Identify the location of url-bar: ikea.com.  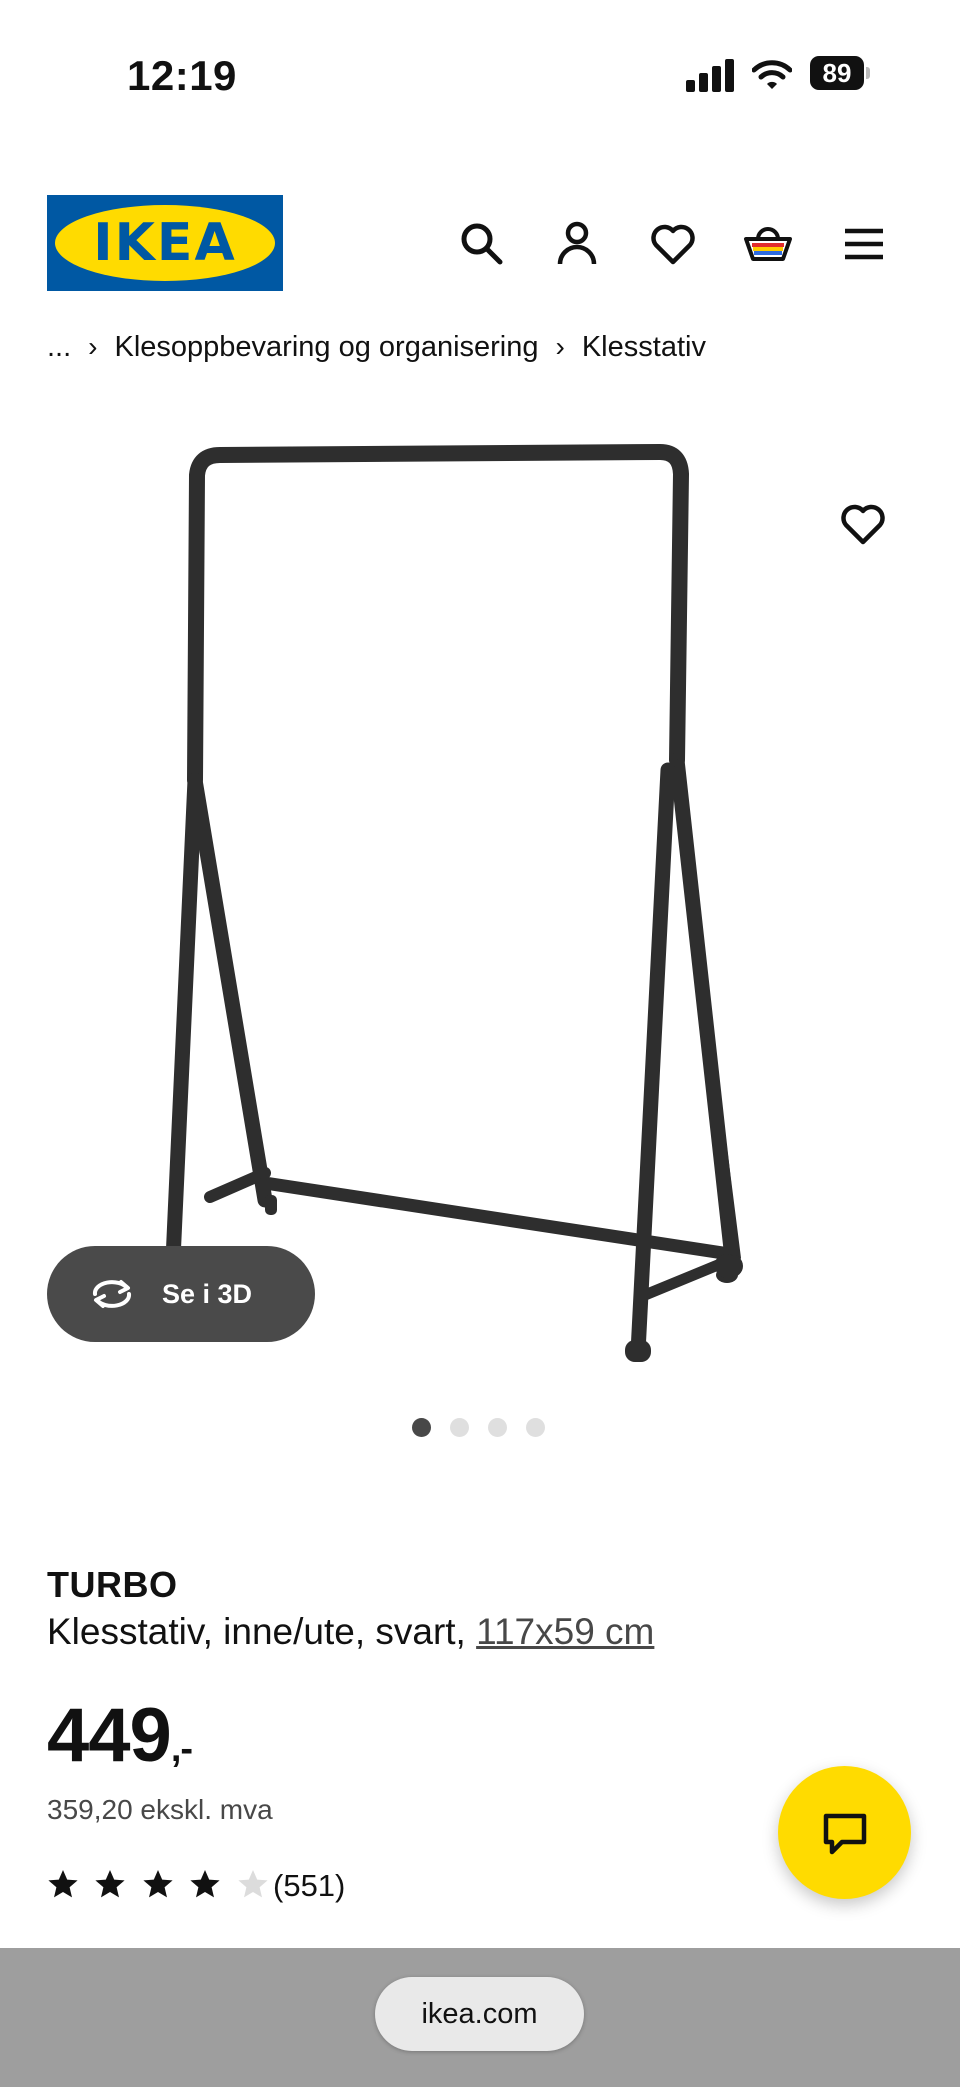
(479, 2014).